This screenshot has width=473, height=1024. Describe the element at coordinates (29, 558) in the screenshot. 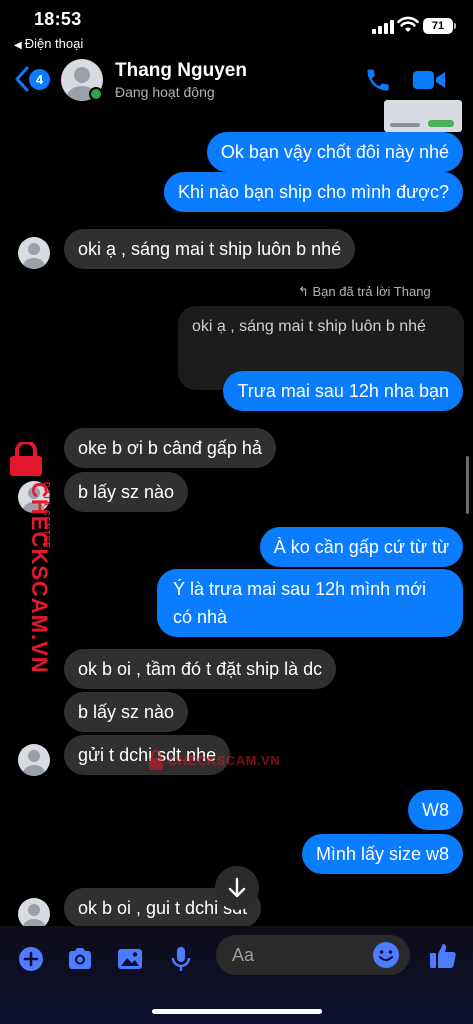

I see `watermark-vertical: CHECKSCAM.VN DATA CENTER` at that location.